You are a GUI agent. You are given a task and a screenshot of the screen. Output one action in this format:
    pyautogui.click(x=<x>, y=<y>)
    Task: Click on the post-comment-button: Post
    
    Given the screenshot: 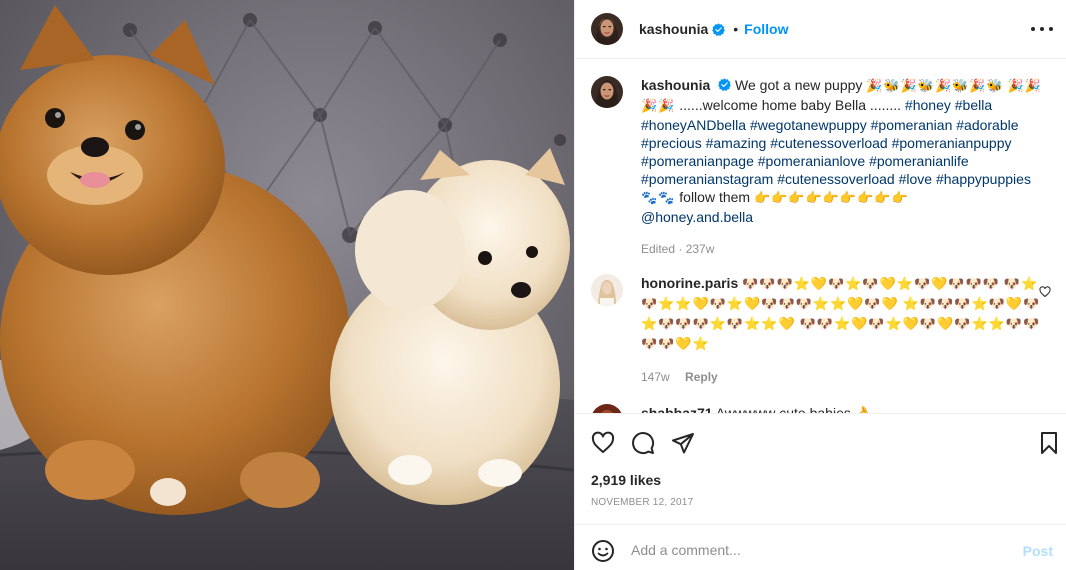 What is the action you would take?
    pyautogui.click(x=1038, y=551)
    